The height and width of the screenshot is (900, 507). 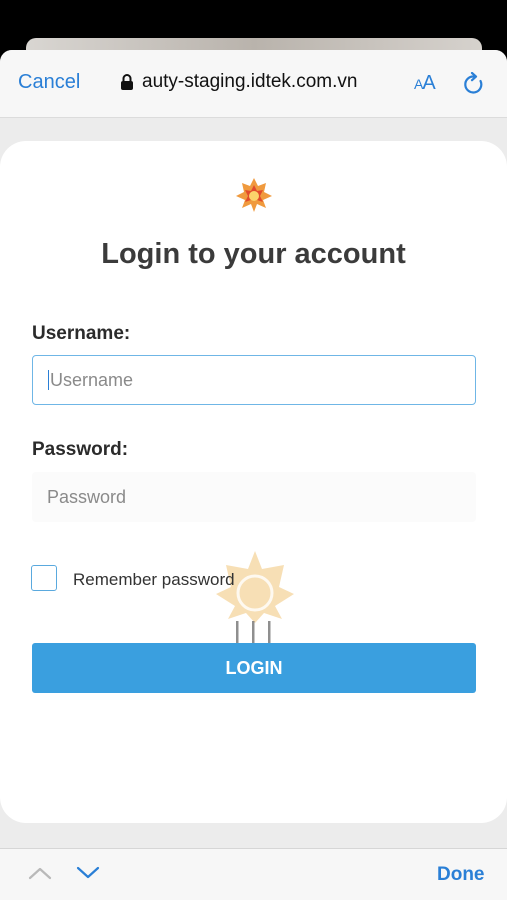 What do you see at coordinates (474, 86) in the screenshot?
I see `reload-icon` at bounding box center [474, 86].